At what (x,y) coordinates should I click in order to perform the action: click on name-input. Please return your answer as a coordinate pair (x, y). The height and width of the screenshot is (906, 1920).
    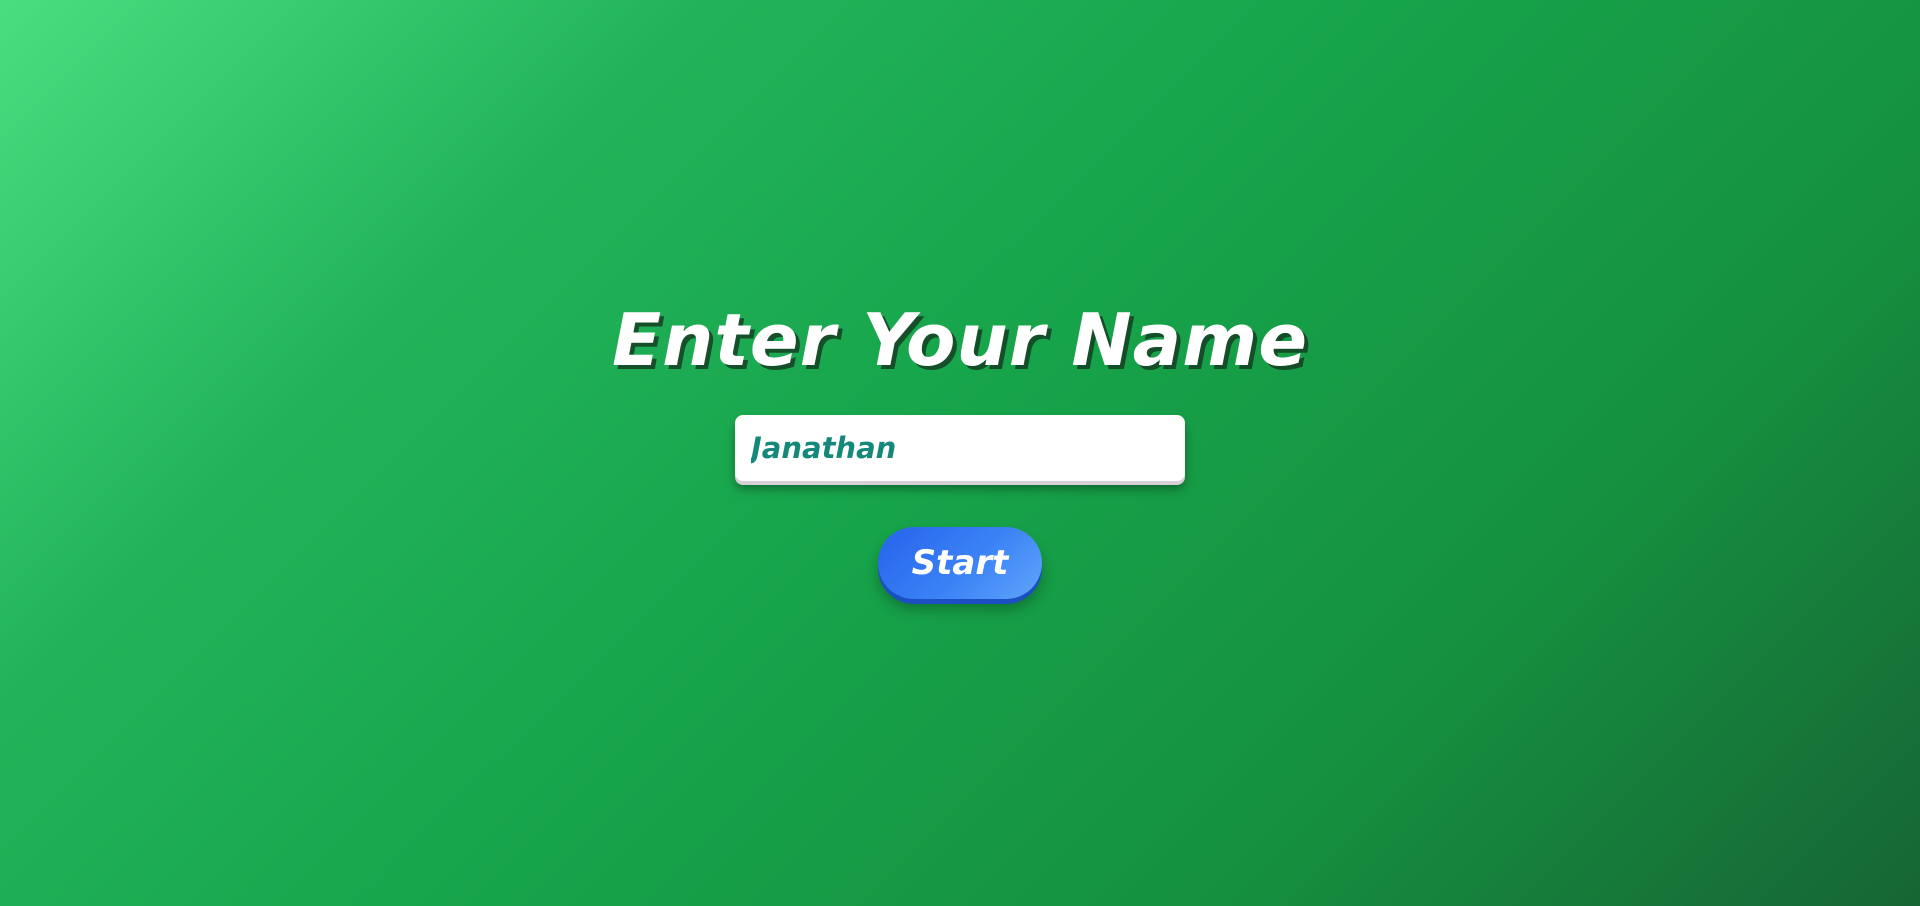
    Looking at the image, I should click on (960, 448).